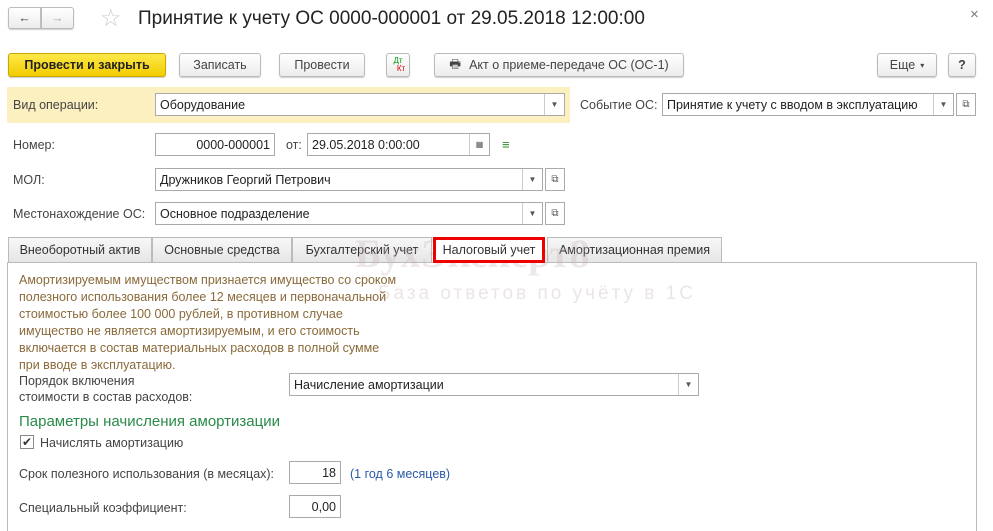  Describe the element at coordinates (220, 65) in the screenshot. I see `save-button: Записать` at that location.